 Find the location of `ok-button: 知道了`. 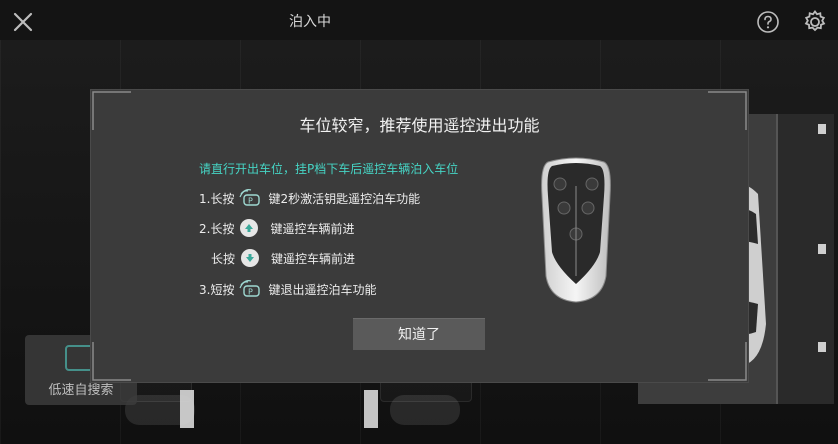

ok-button: 知道了 is located at coordinates (419, 334).